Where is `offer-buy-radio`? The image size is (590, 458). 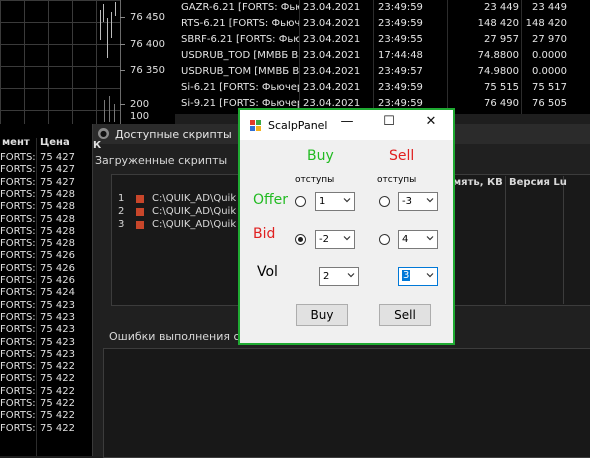
offer-buy-radio is located at coordinates (300, 201).